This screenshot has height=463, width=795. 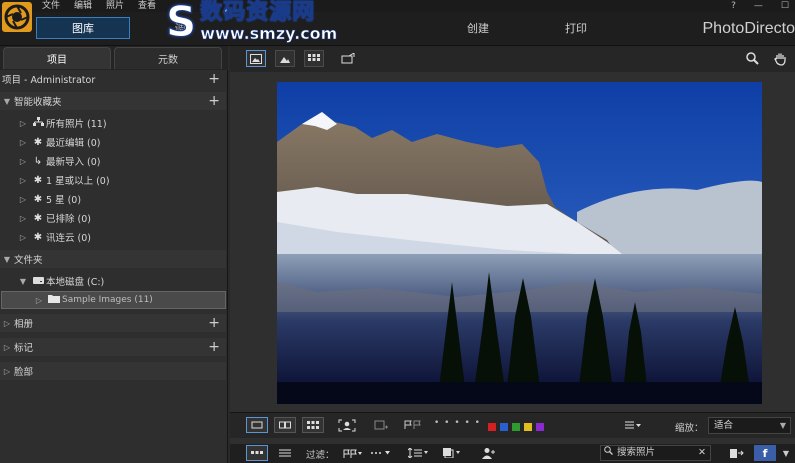 I want to click on face-filter-button, so click(x=489, y=453).